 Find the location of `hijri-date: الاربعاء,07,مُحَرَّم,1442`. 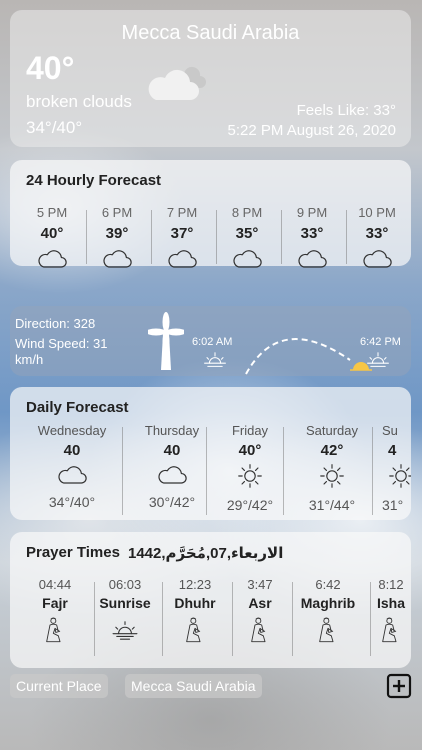

hijri-date: الاربعاء,07,مُحَرَّم,1442 is located at coordinates (206, 553).